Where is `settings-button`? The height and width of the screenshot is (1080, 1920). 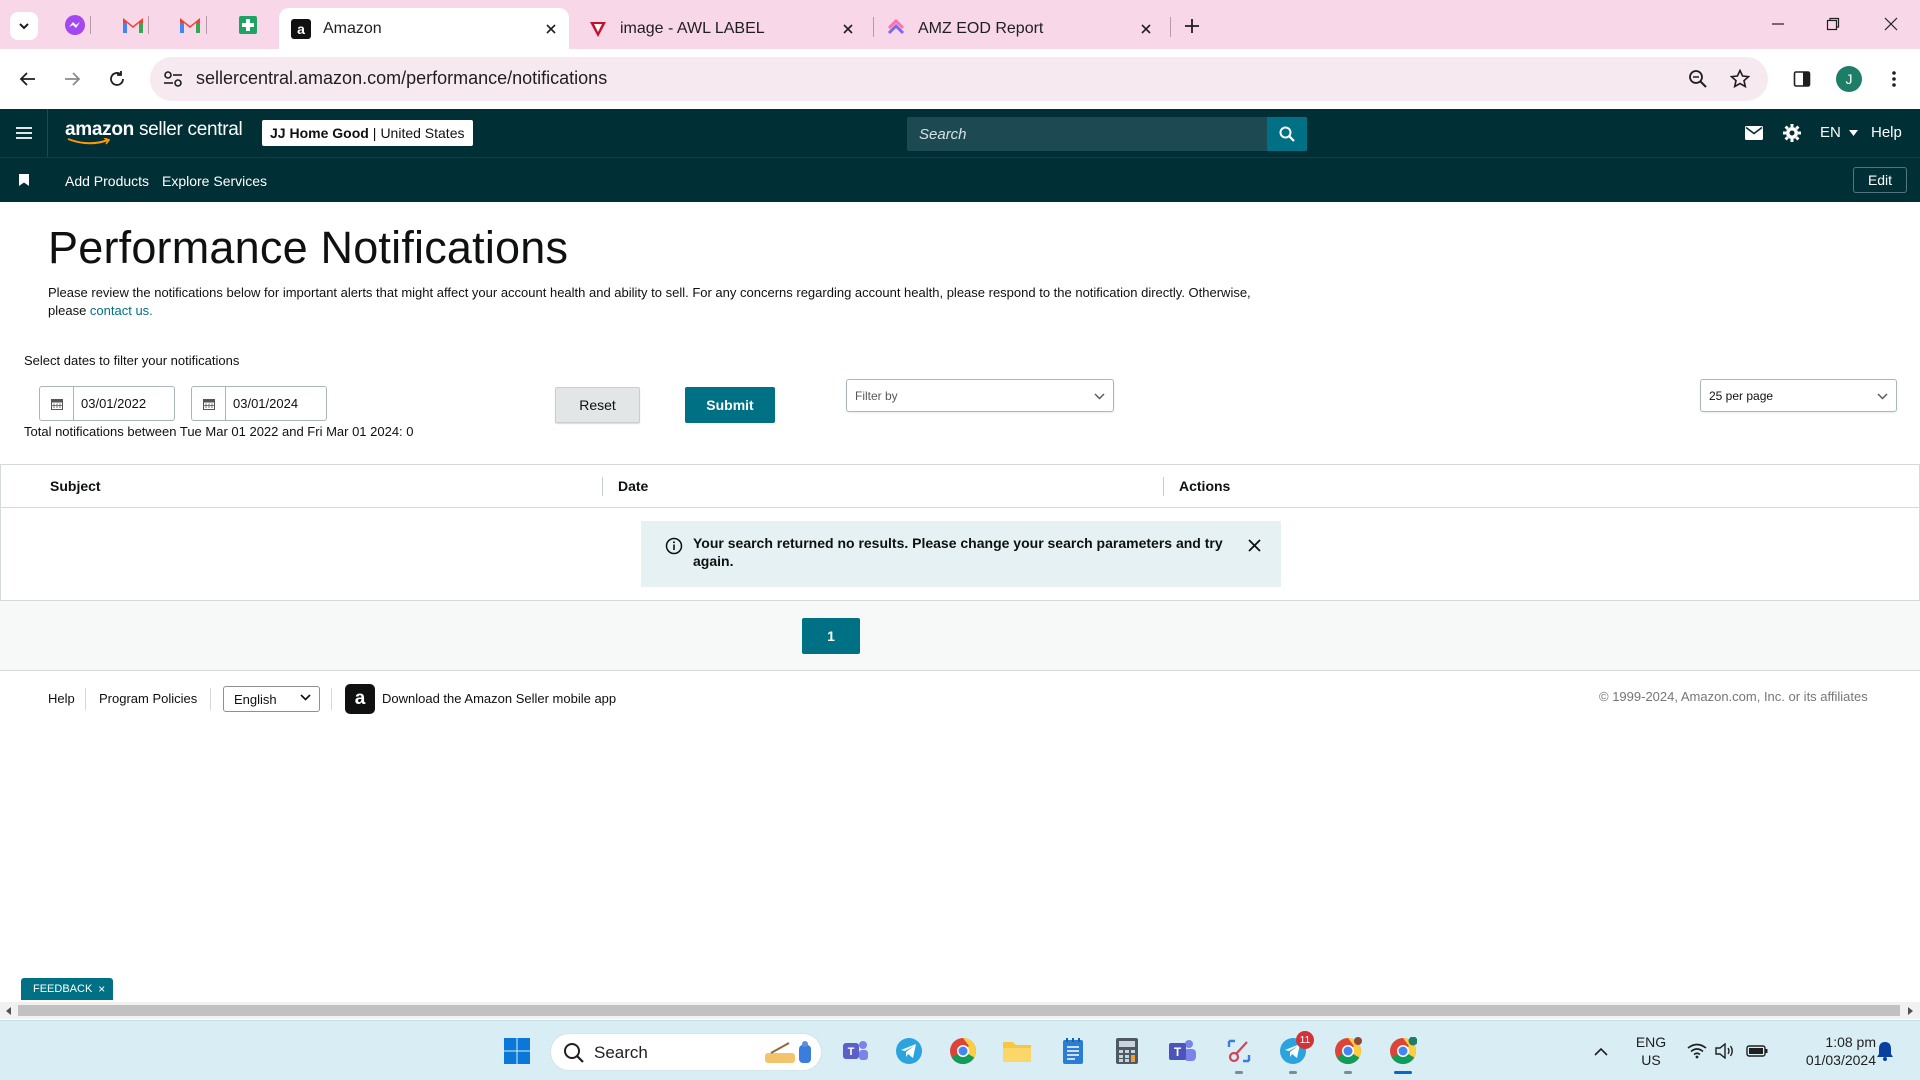 settings-button is located at coordinates (1792, 133).